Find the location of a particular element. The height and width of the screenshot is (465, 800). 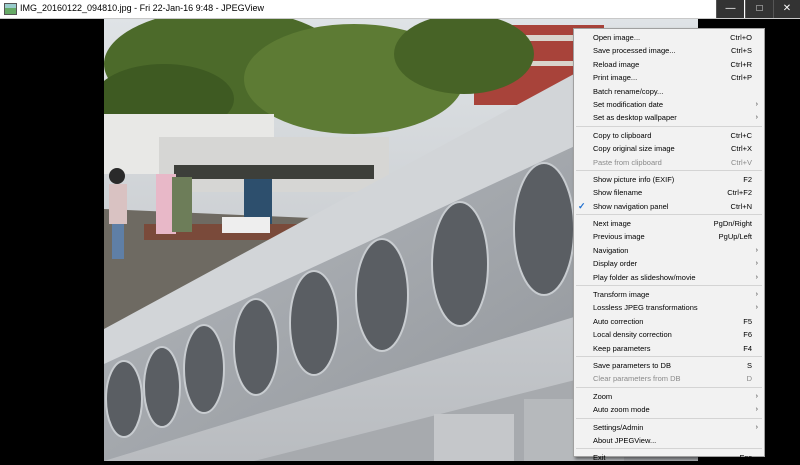

menu-item-shortcut: PgUp/Left is located at coordinates (735, 237).